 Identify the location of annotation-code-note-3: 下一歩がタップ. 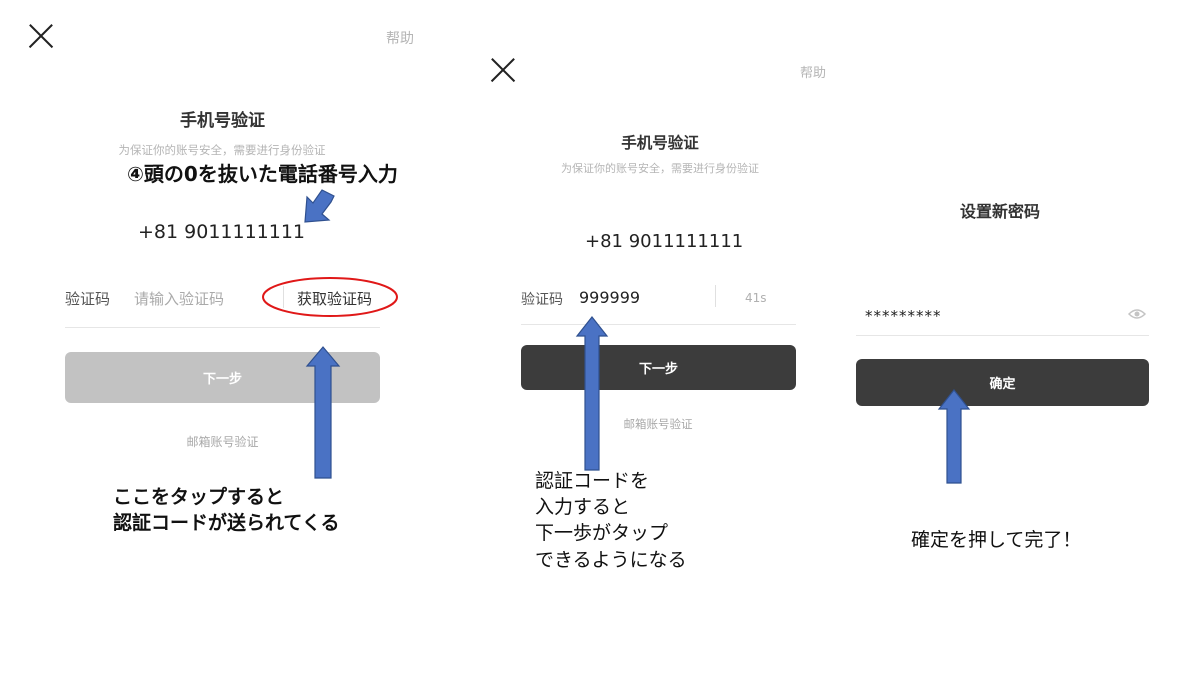
(602, 533).